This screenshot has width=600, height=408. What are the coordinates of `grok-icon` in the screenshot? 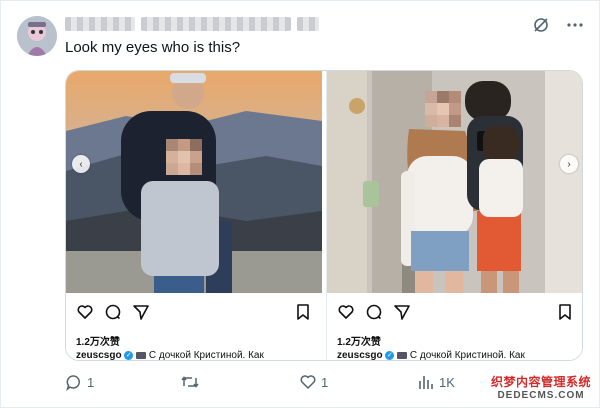 It's located at (541, 25).